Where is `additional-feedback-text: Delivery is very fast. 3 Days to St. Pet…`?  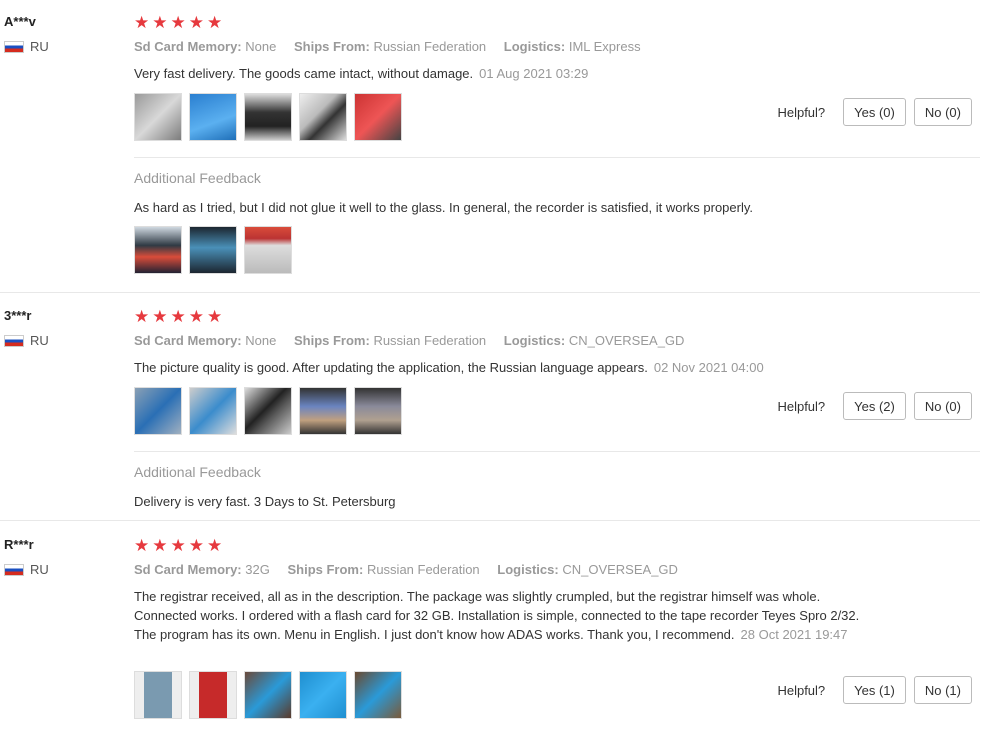 additional-feedback-text: Delivery is very fast. 3 Days to St. Pet… is located at coordinates (265, 501).